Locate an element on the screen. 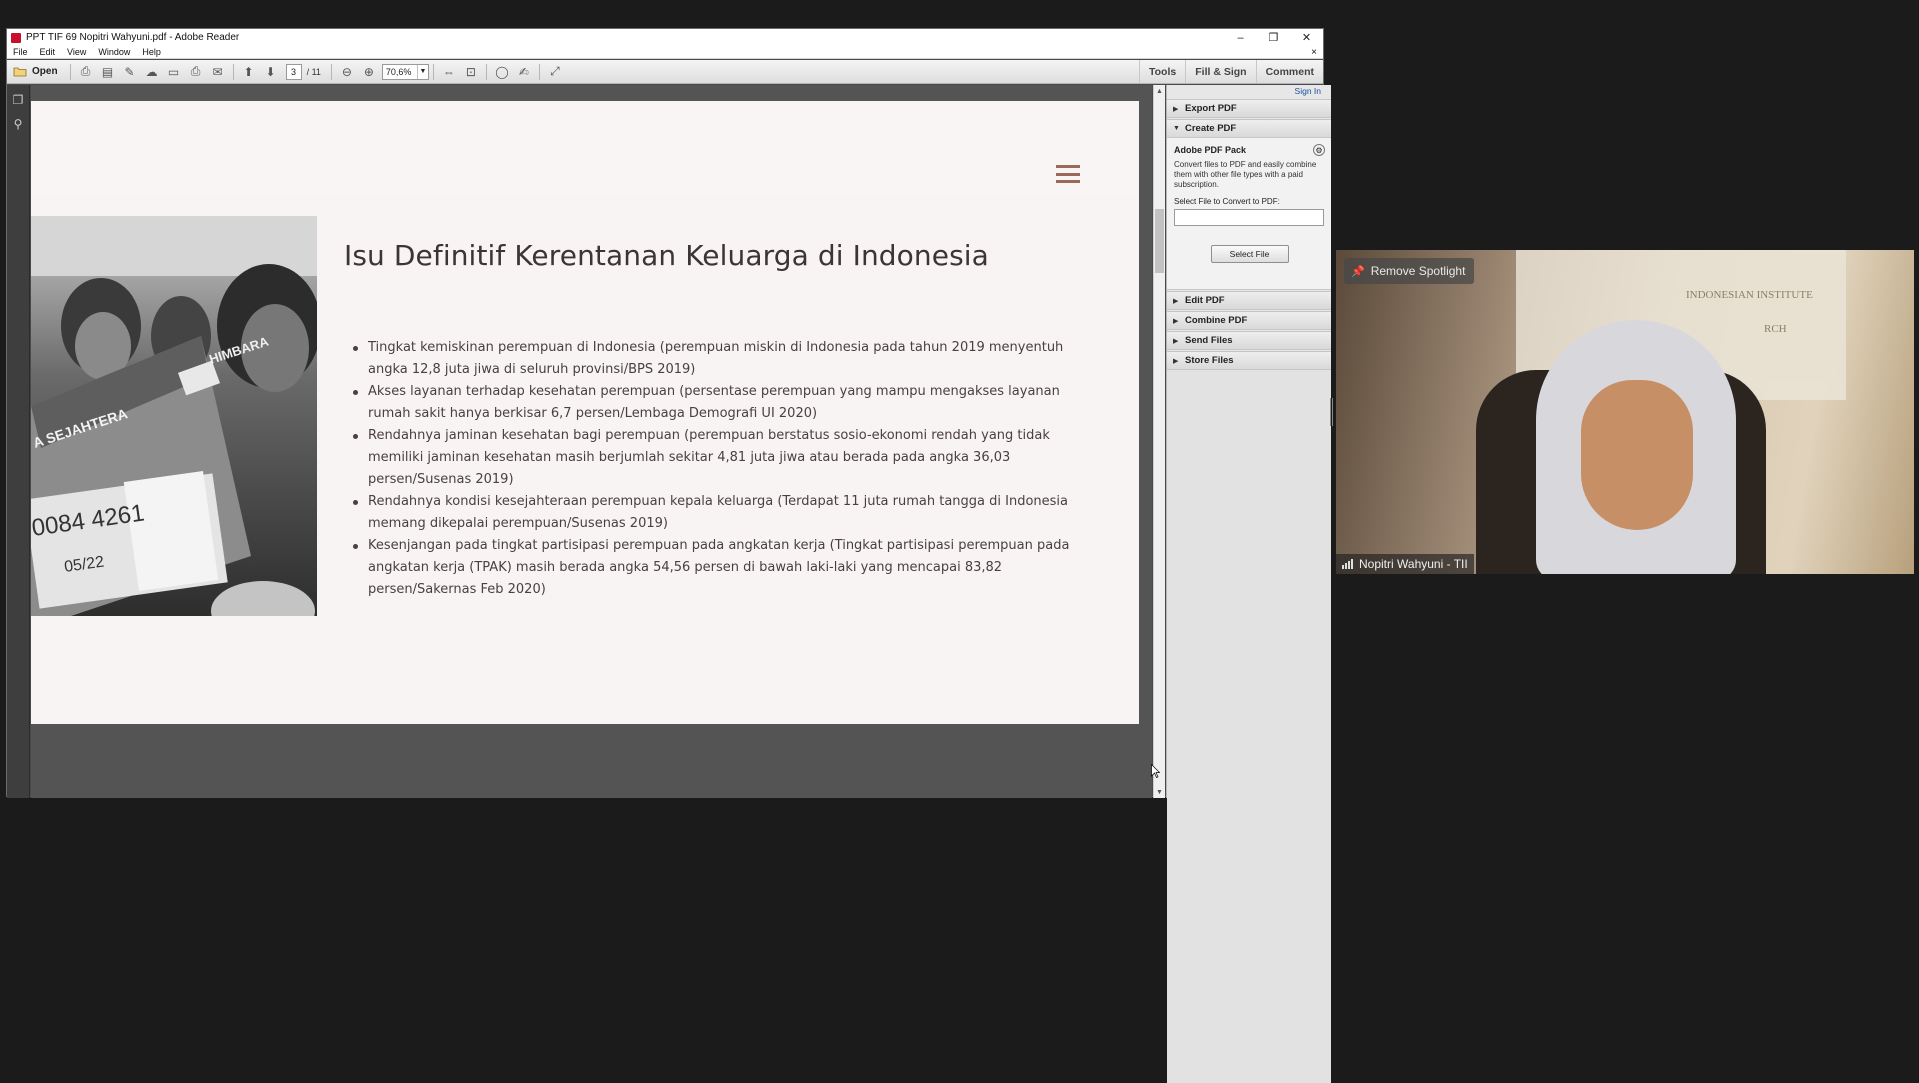 The width and height of the screenshot is (1919, 1083). panel-splitter-handle is located at coordinates (1331, 412).